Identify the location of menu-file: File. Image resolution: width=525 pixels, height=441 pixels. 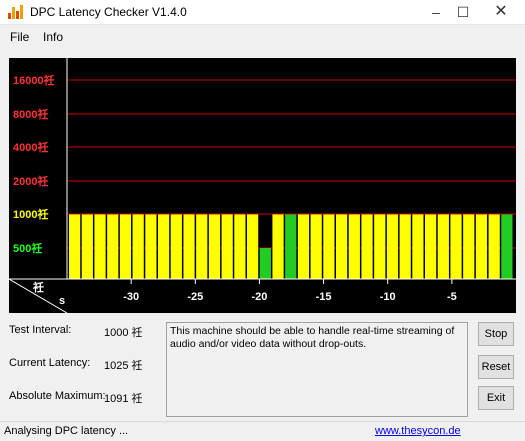
(19, 37).